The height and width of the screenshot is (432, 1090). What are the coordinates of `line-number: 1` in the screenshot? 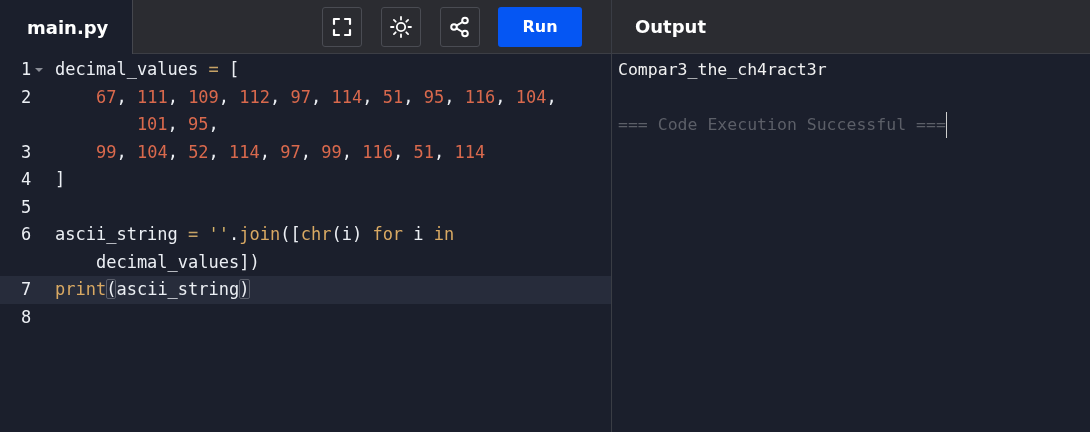 It's located at (26, 69).